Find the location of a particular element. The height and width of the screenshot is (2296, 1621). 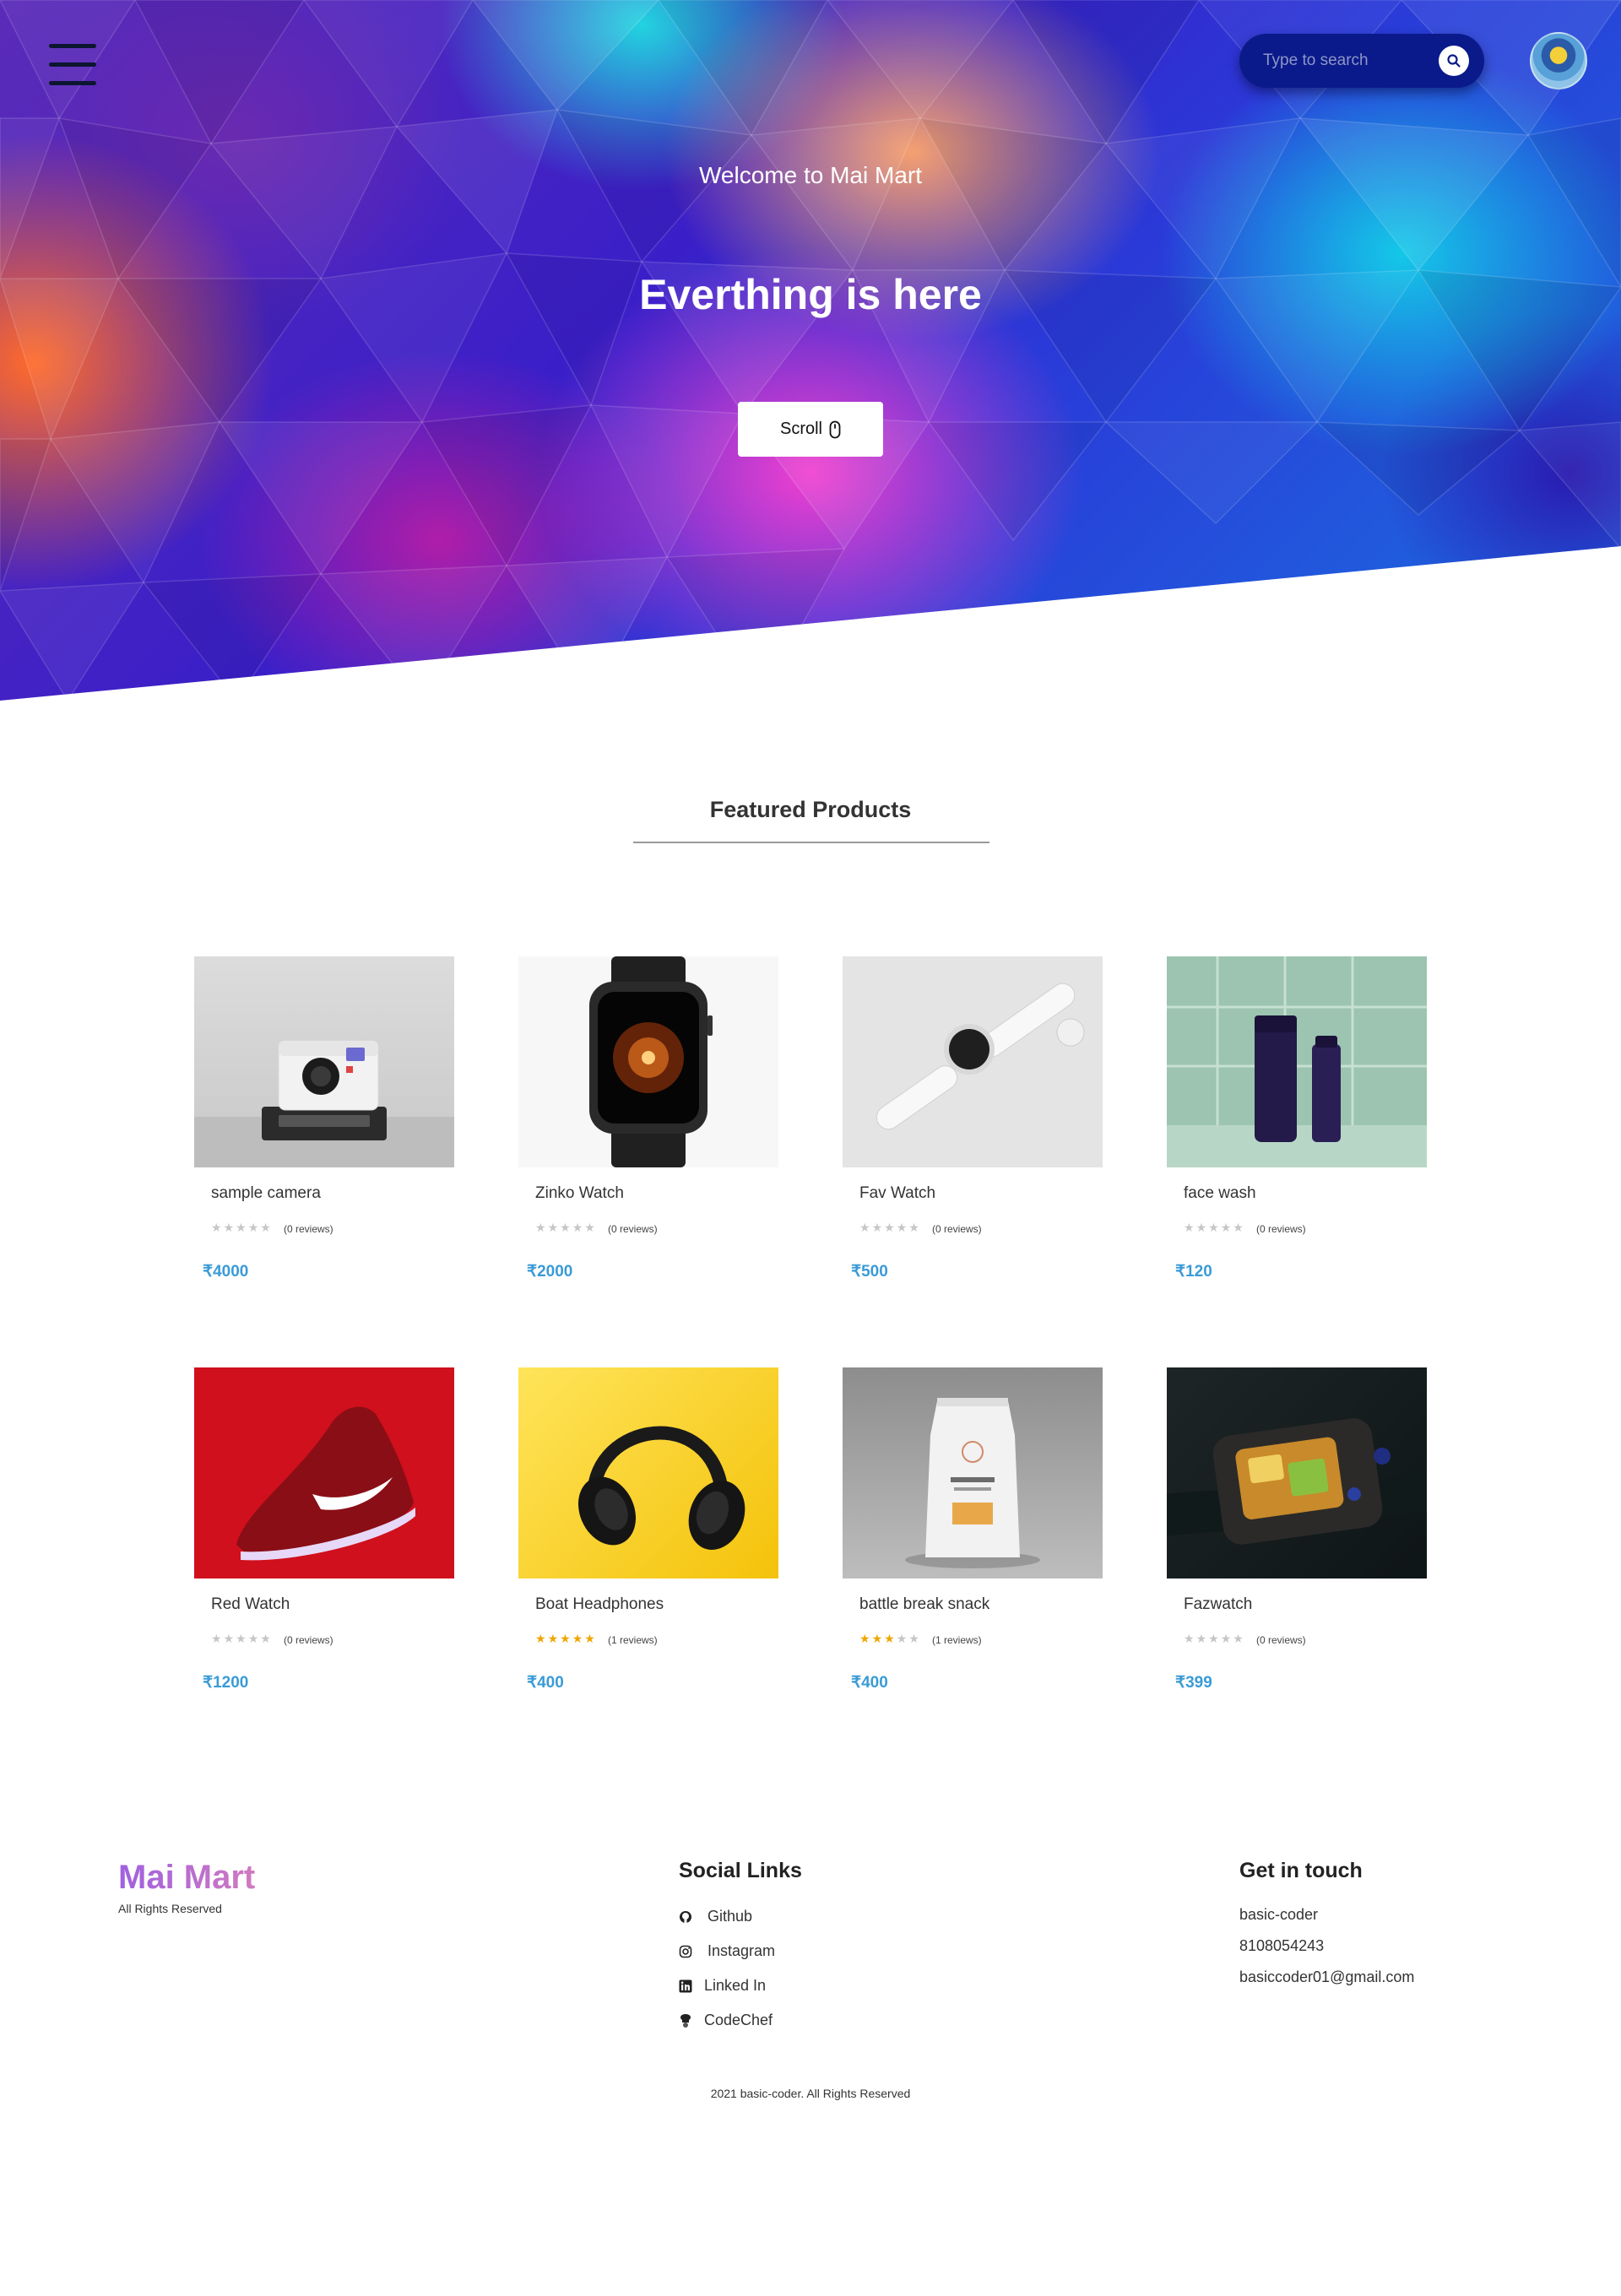

contact-heading: Get in touch is located at coordinates (1301, 1870).